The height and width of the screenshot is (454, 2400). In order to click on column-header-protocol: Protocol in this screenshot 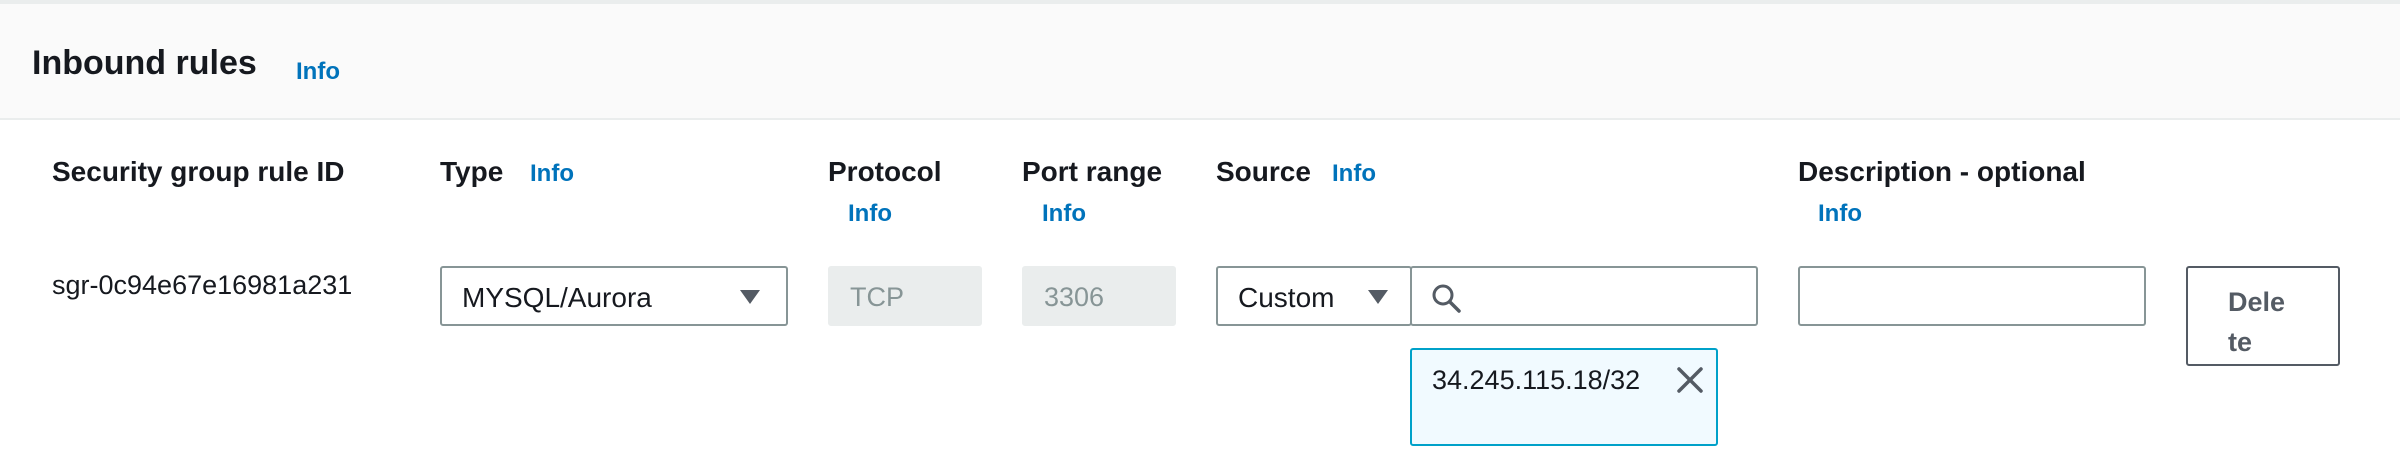, I will do `click(885, 171)`.